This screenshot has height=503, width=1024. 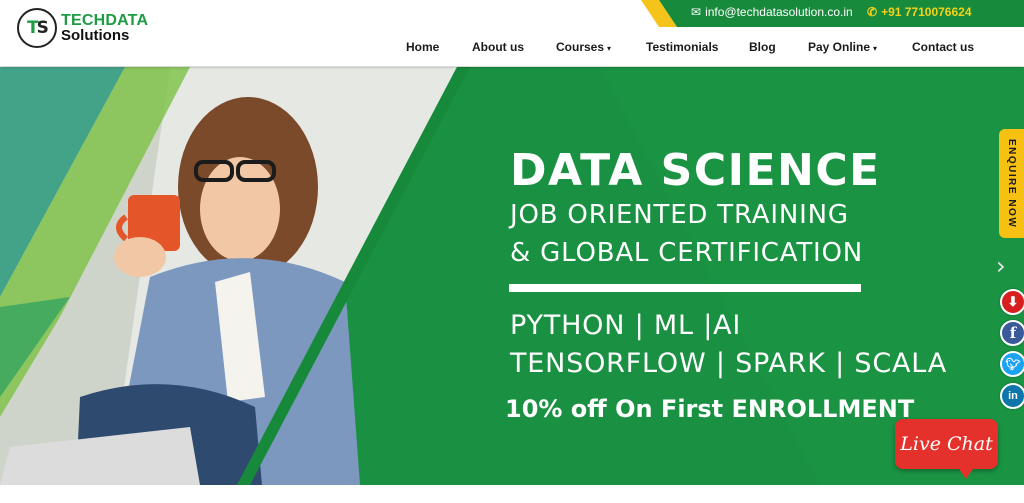 What do you see at coordinates (37, 28) in the screenshot?
I see `logo-mark-icon: TS` at bounding box center [37, 28].